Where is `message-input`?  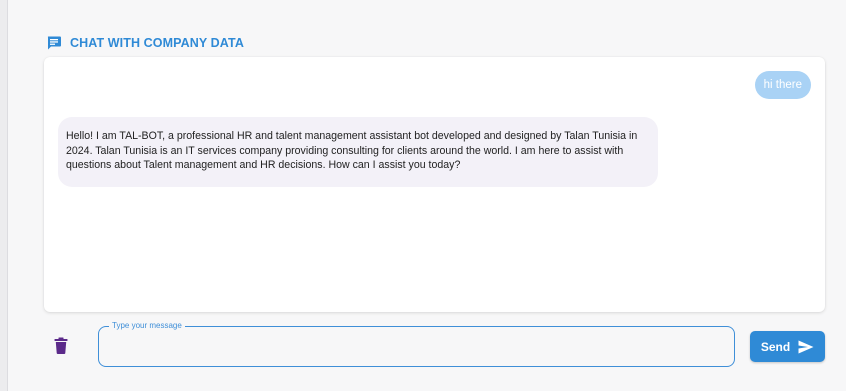 message-input is located at coordinates (416, 346).